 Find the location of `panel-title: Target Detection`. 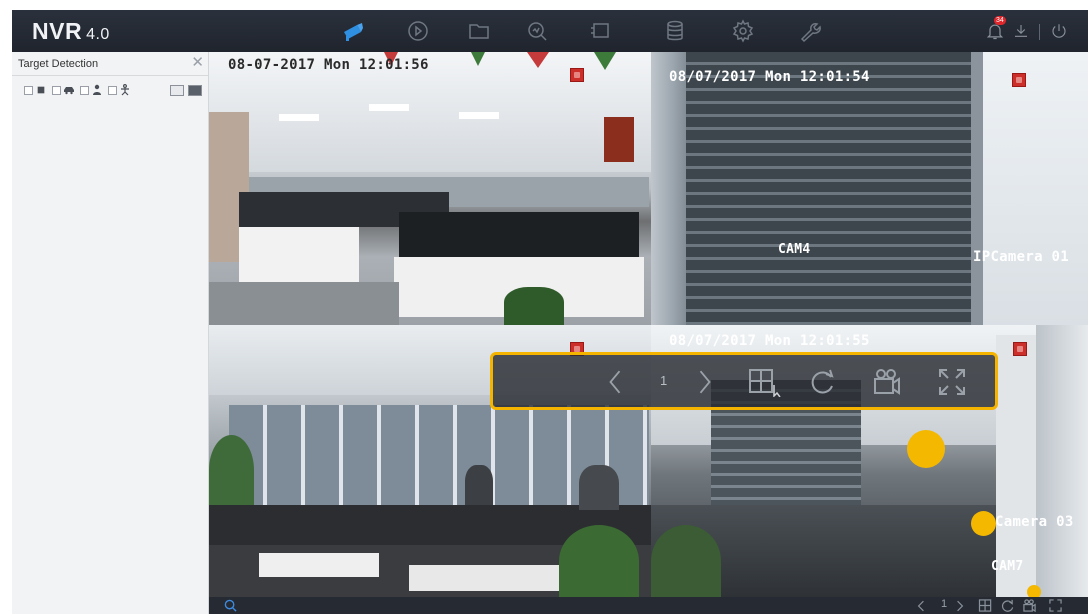

panel-title: Target Detection is located at coordinates (58, 63).